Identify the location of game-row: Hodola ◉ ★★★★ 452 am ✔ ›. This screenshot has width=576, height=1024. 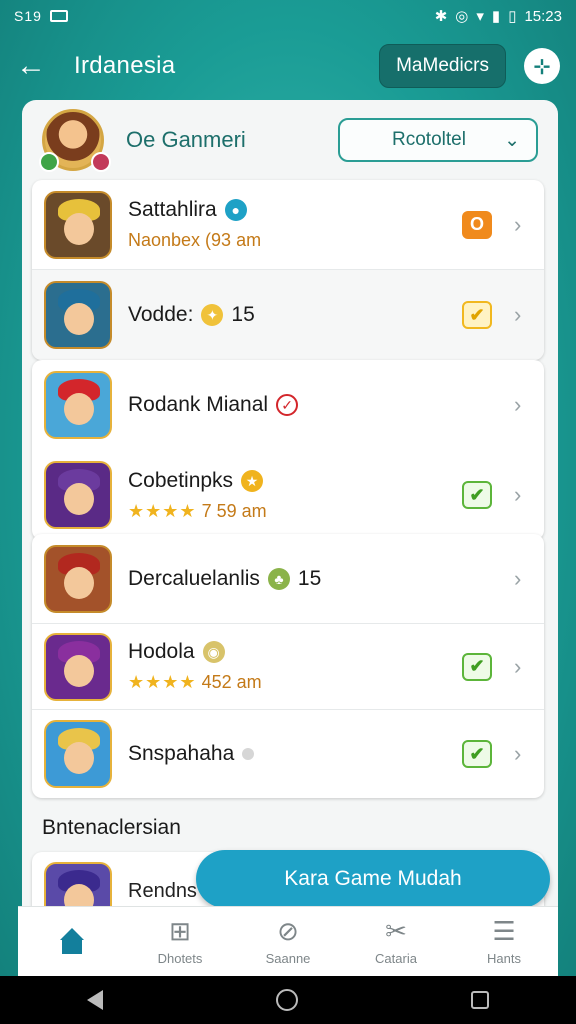
(288, 667).